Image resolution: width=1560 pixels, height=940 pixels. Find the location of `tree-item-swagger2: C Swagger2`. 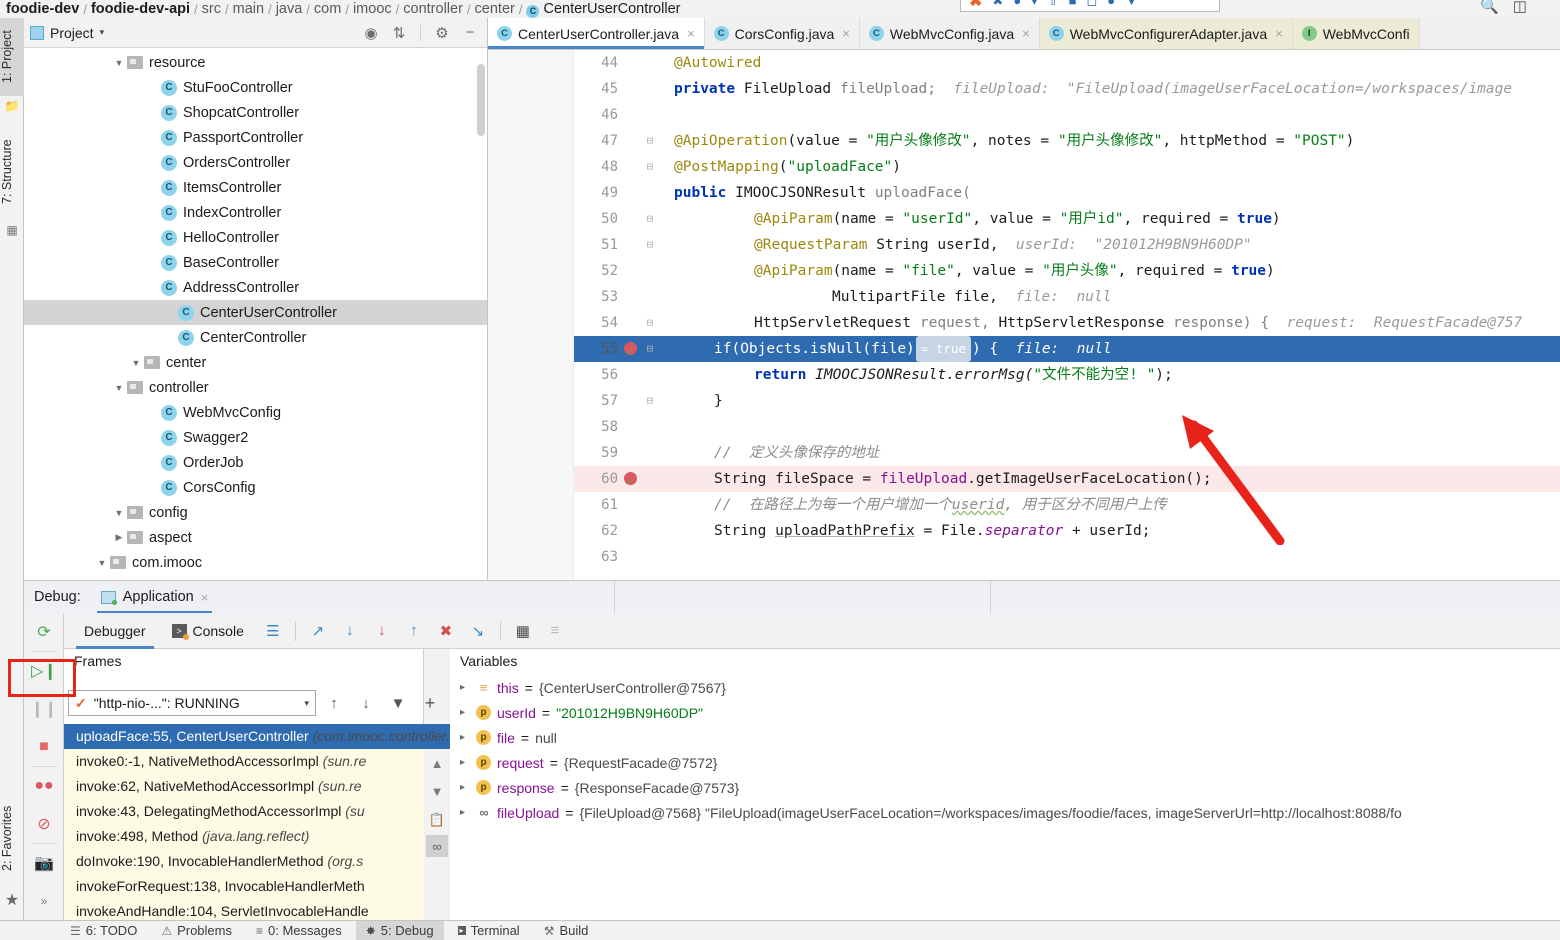

tree-item-swagger2: C Swagger2 is located at coordinates (255, 437).